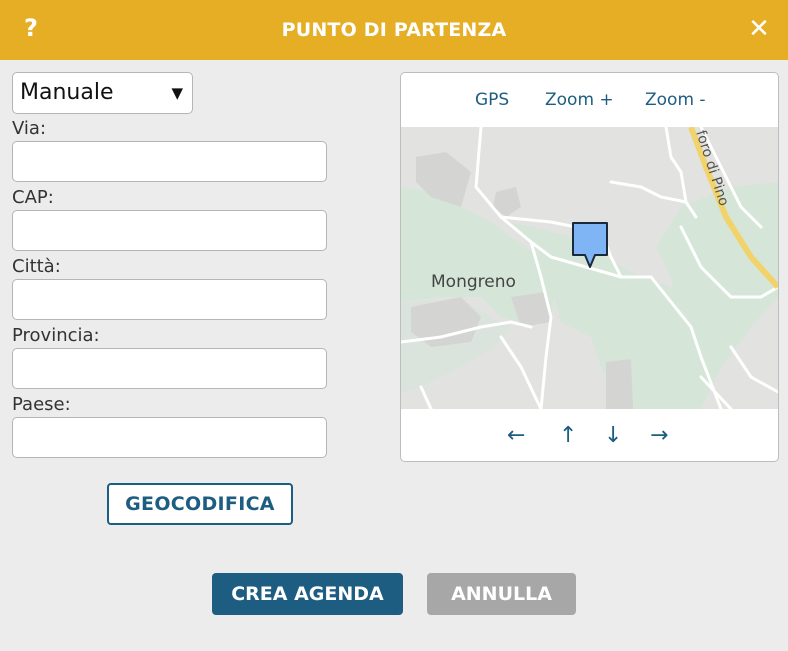 Image resolution: width=788 pixels, height=651 pixels. I want to click on help-icon: ?, so click(31, 28).